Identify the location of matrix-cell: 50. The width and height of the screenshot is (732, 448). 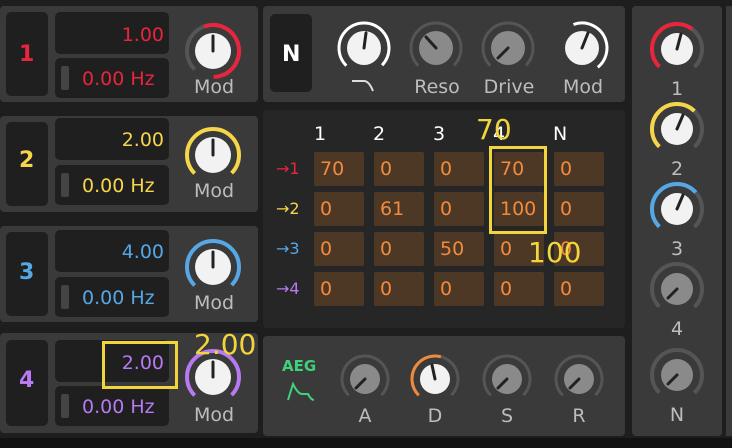
(459, 249).